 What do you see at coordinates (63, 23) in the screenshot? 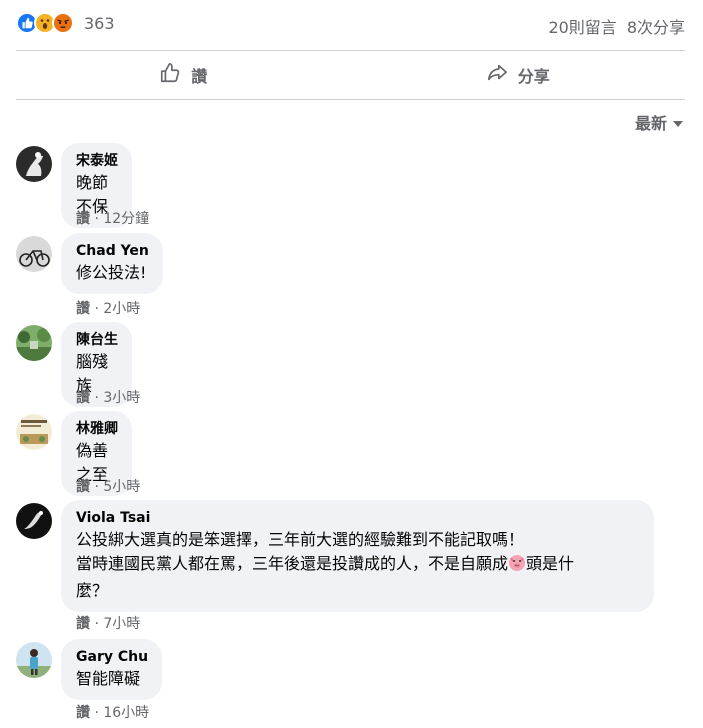
I see `angry-icon` at bounding box center [63, 23].